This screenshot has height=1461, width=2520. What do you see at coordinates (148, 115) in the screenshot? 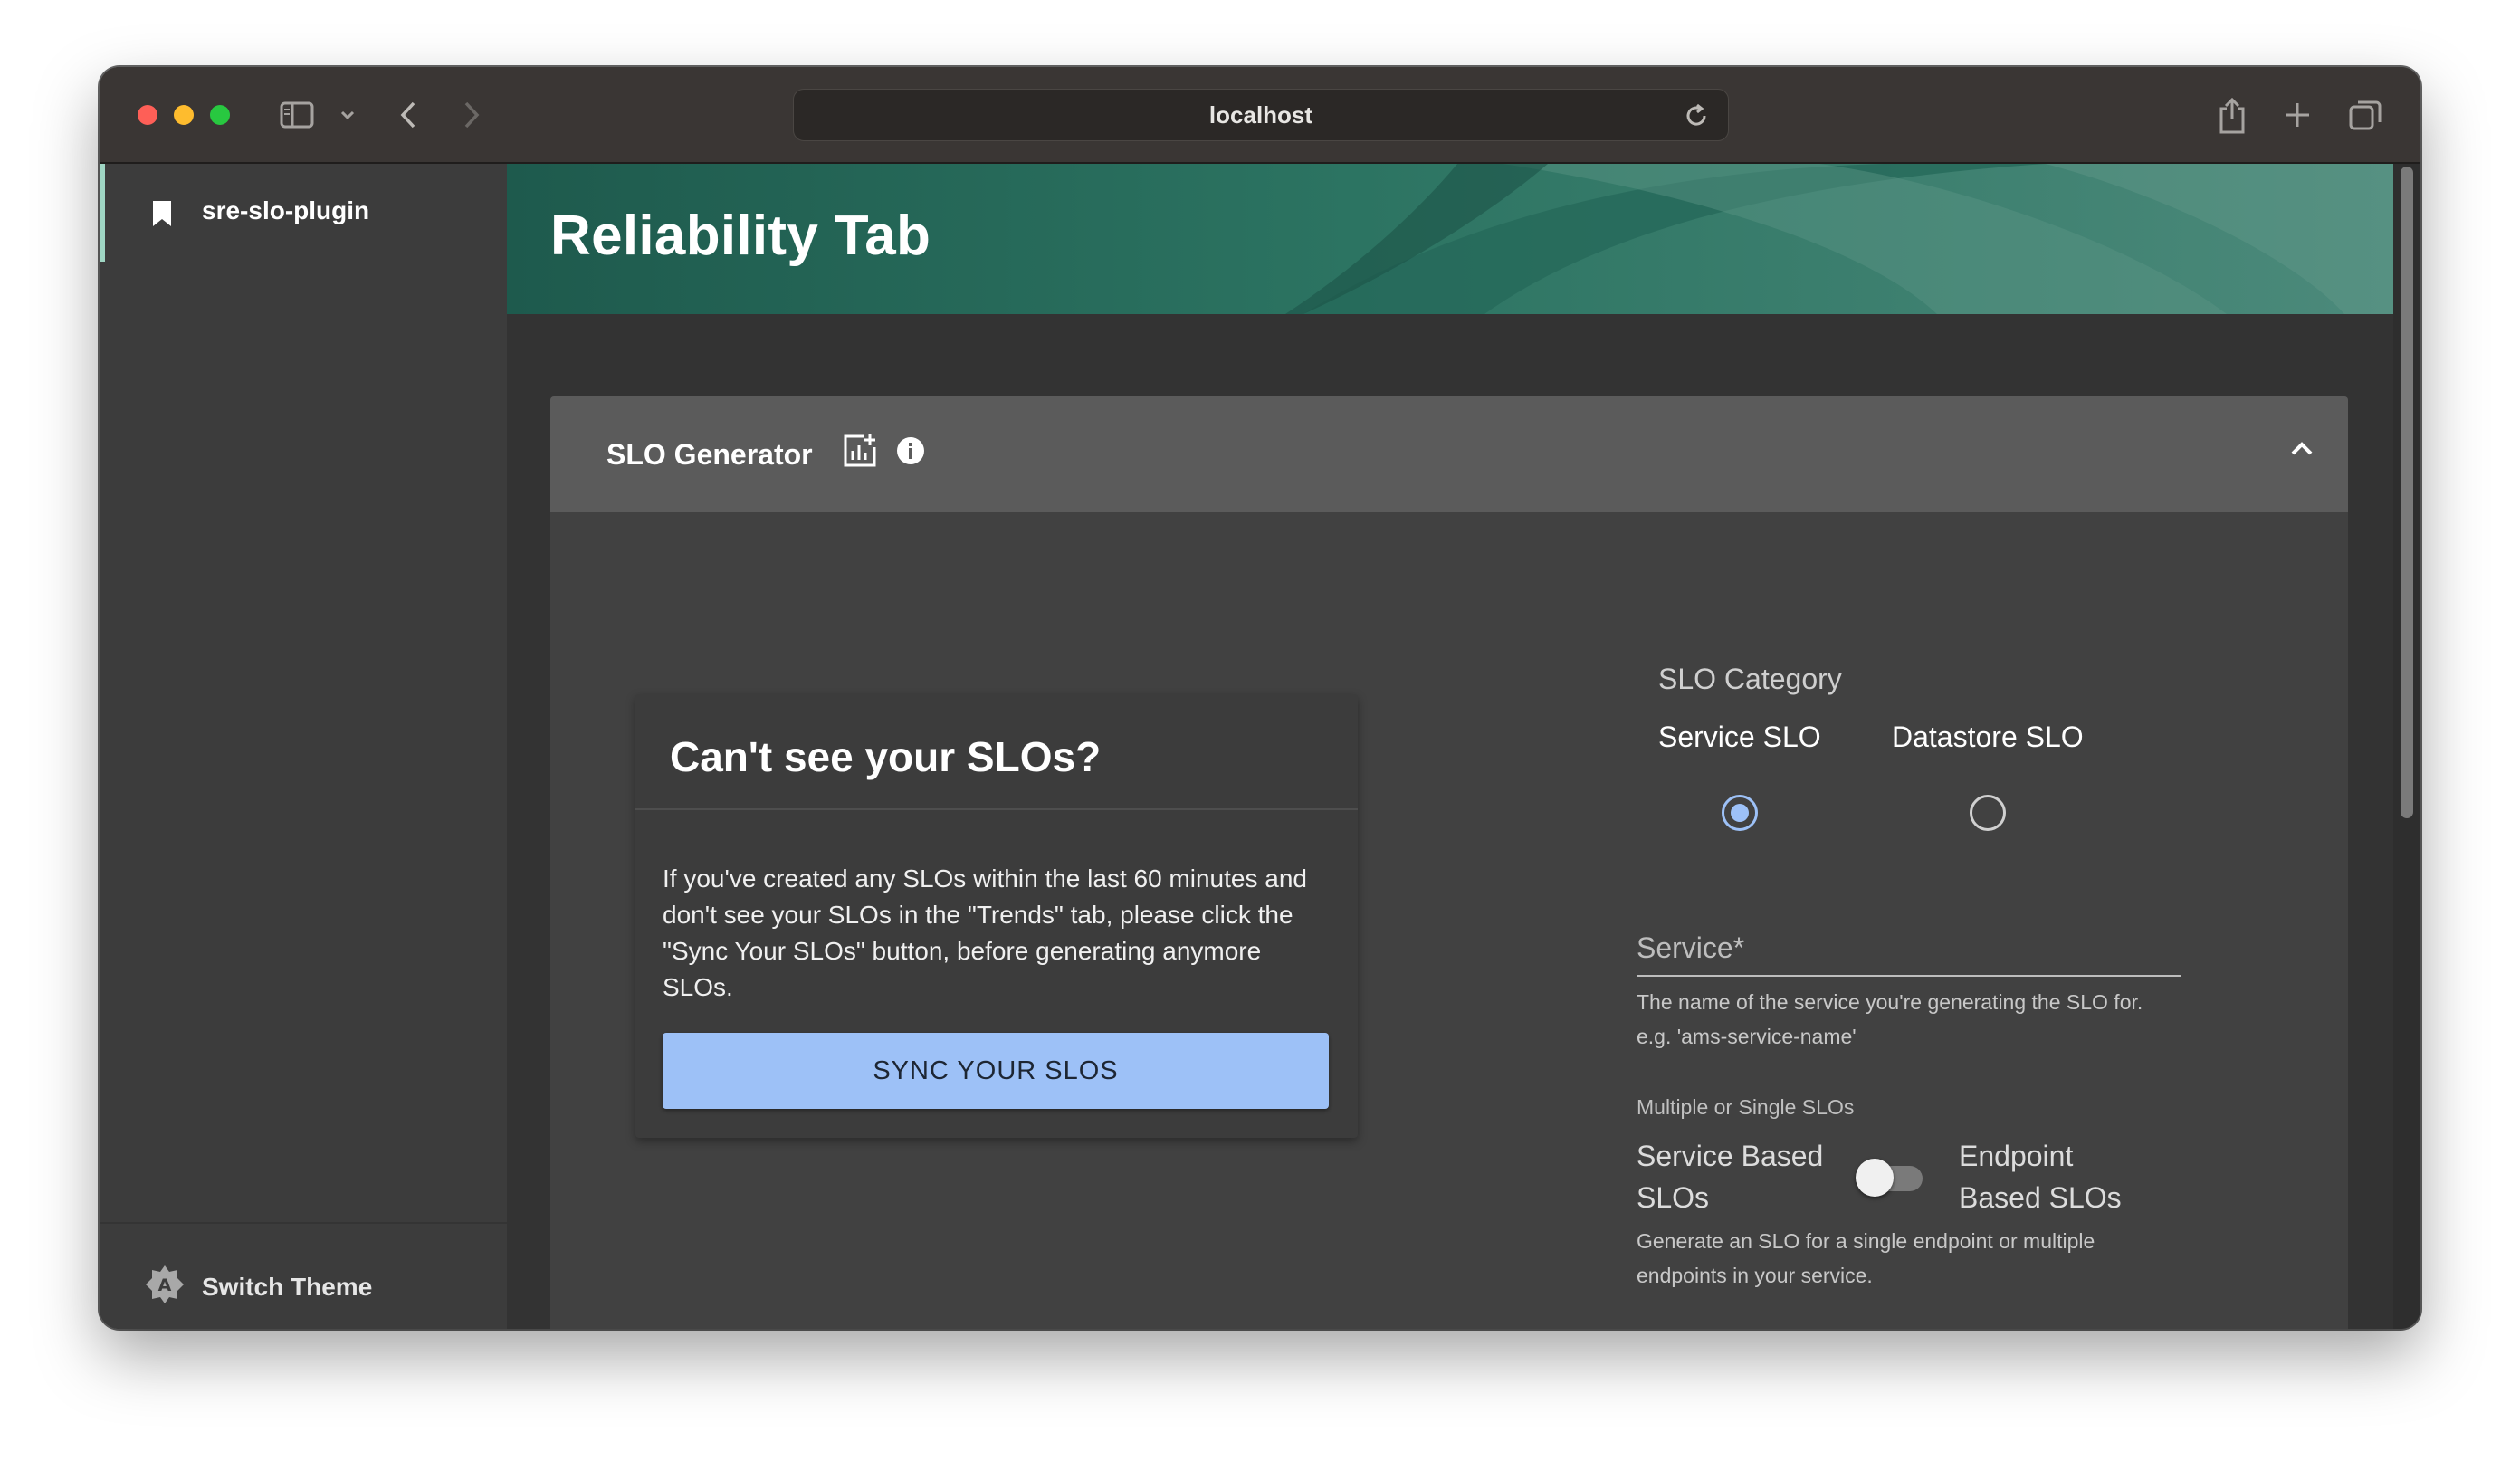
I see `close-window-button` at bounding box center [148, 115].